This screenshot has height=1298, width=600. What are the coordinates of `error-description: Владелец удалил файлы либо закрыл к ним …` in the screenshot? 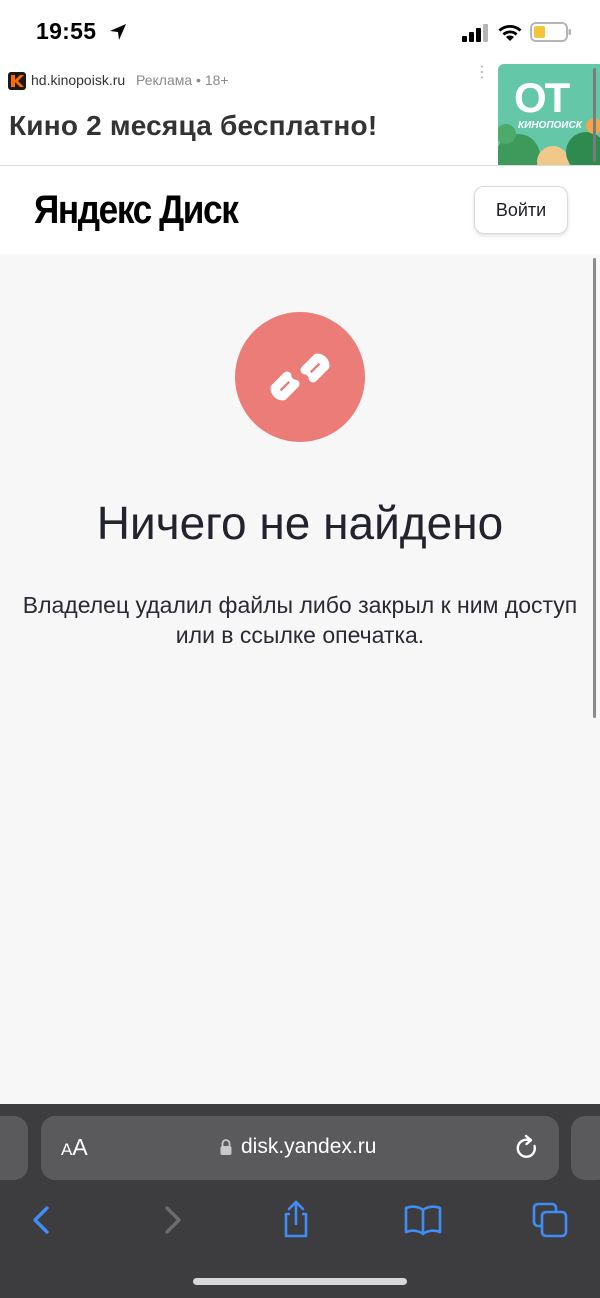 It's located at (300, 620).